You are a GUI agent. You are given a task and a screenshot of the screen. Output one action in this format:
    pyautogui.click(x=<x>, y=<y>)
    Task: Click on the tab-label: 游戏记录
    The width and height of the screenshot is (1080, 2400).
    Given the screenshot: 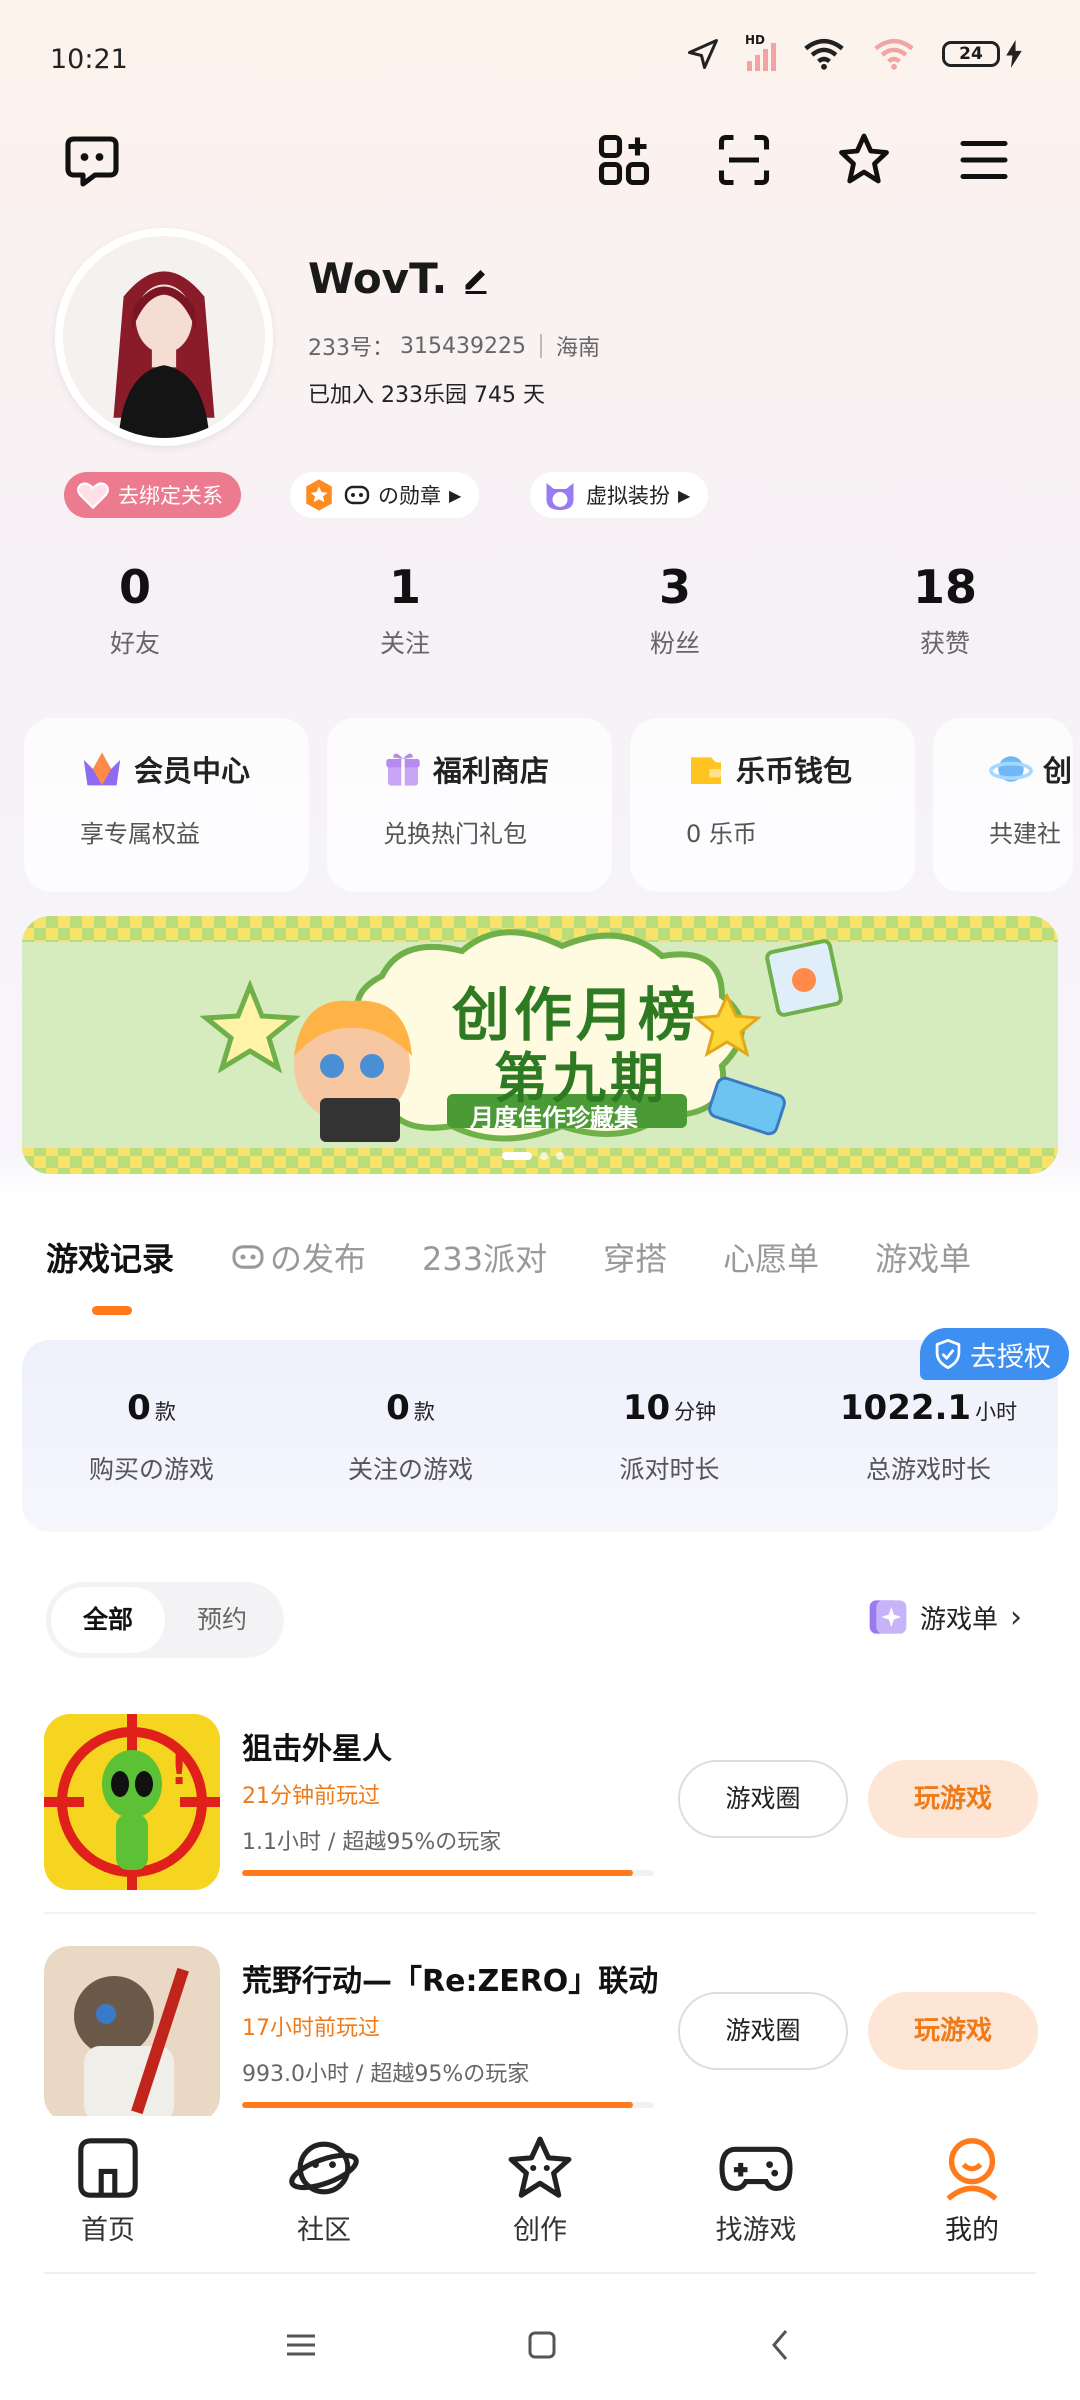 What is the action you would take?
    pyautogui.click(x=110, y=1259)
    